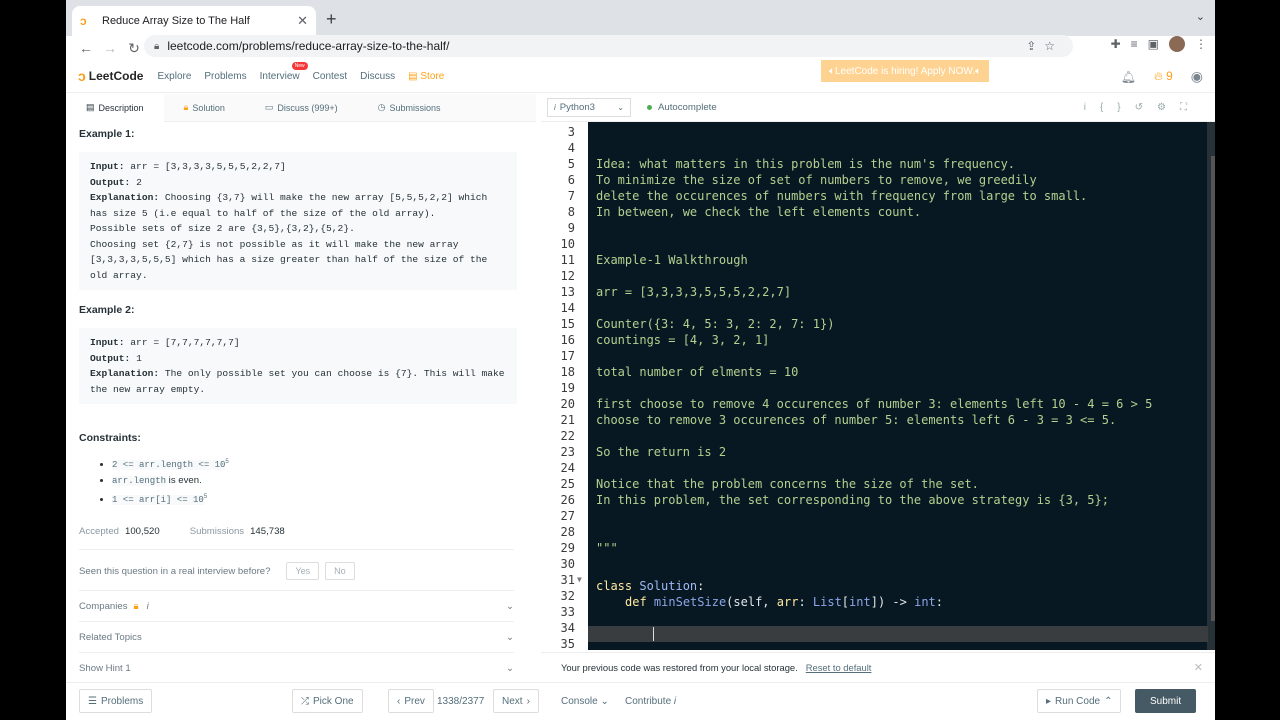 The width and height of the screenshot is (1280, 720). I want to click on line-number: 28, so click(567, 532).